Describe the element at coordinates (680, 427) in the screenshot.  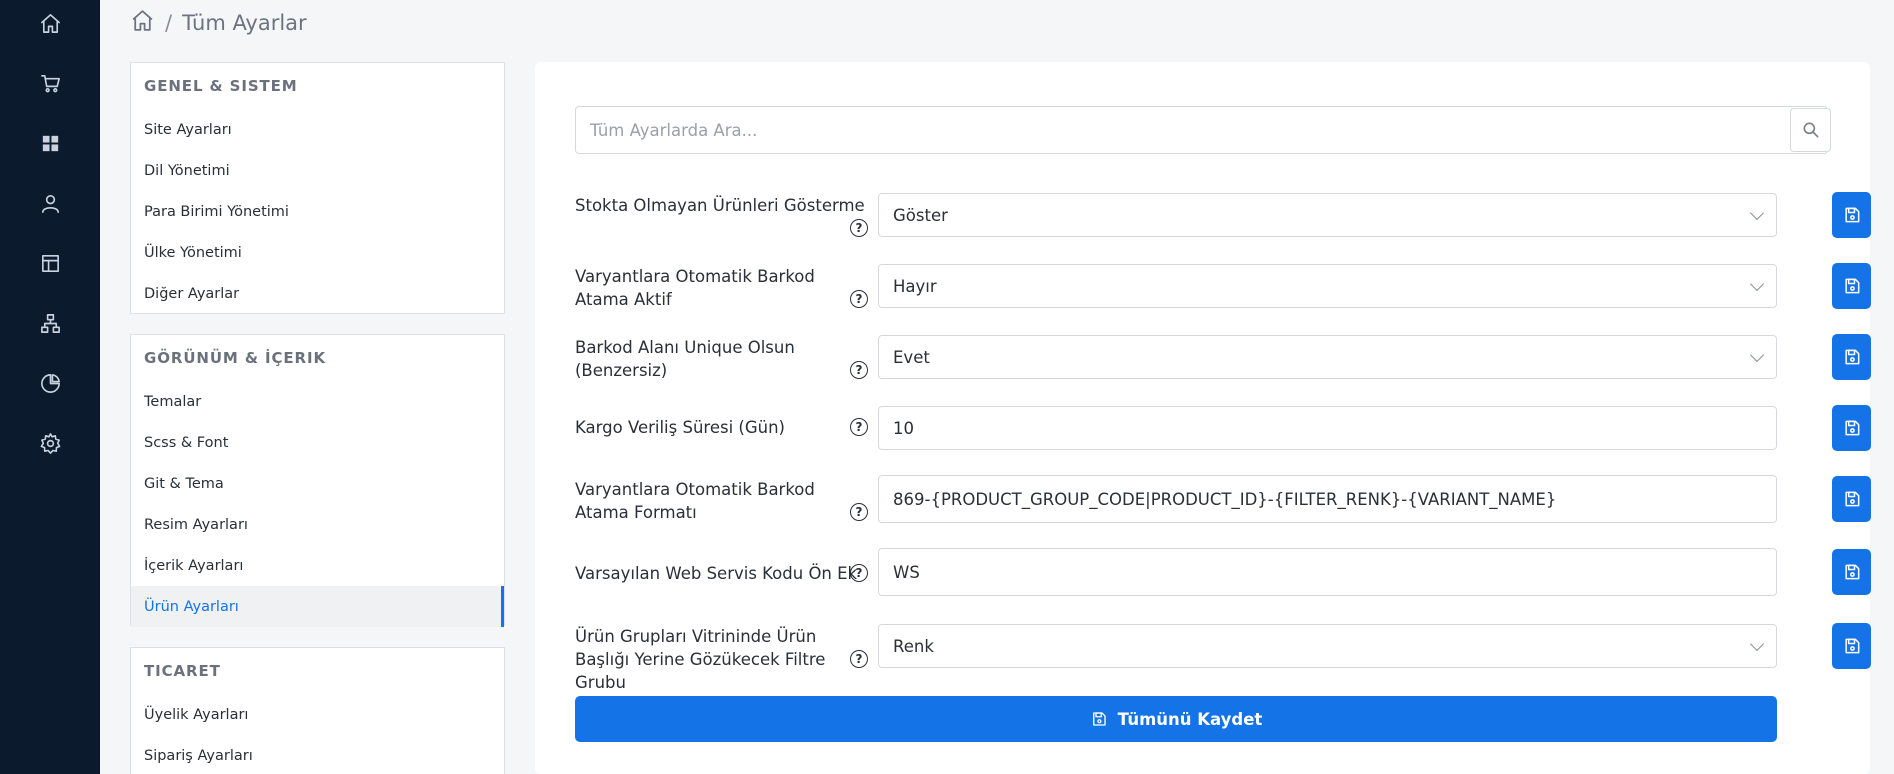
I see `setting-label: Kargo Veriliş Süresi (Gün)` at that location.